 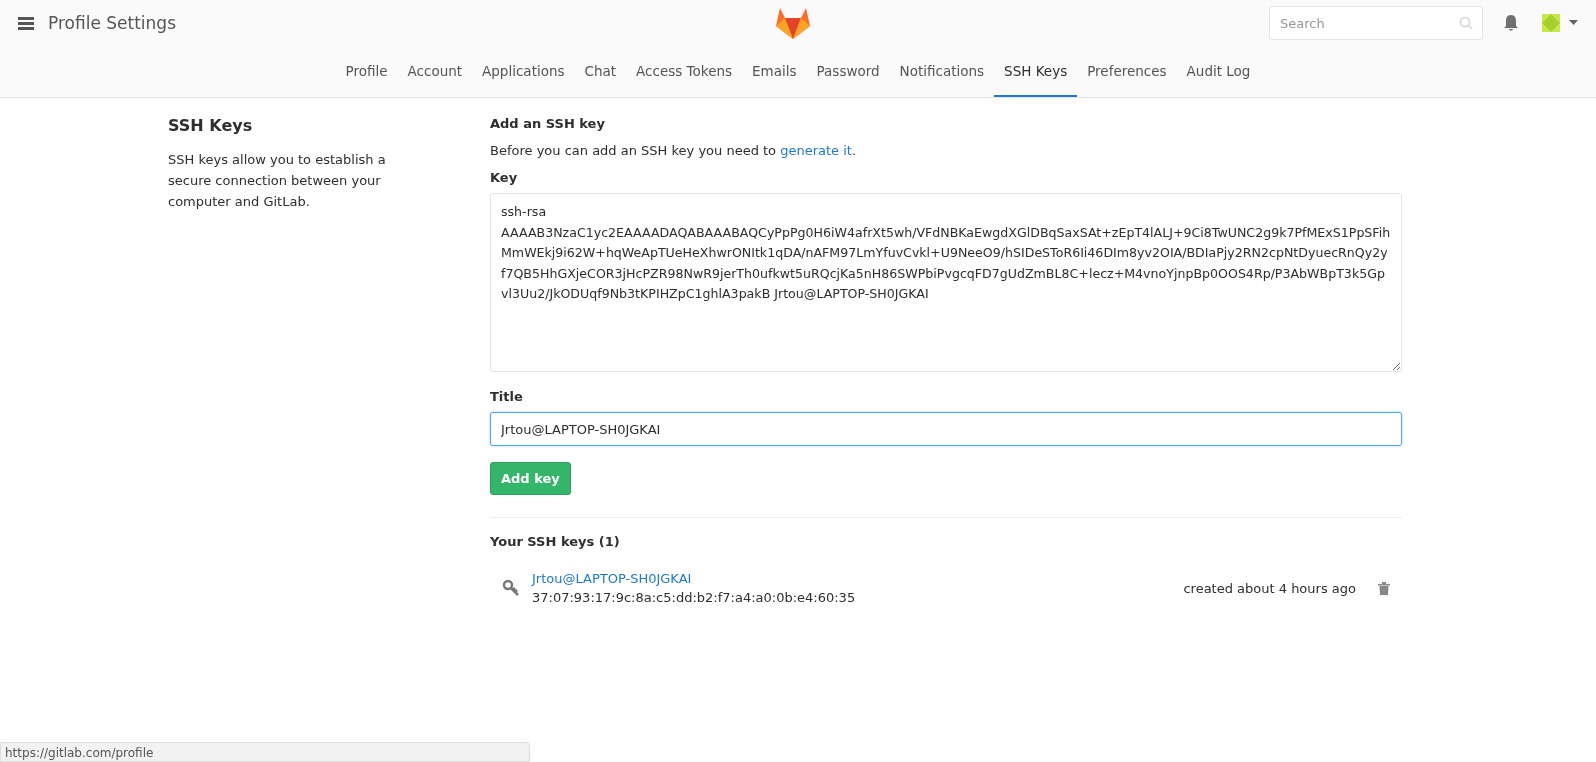 What do you see at coordinates (858, 578) in the screenshot?
I see `key-title-link: Jrtou@LAPTOP-SH0JGKAI` at bounding box center [858, 578].